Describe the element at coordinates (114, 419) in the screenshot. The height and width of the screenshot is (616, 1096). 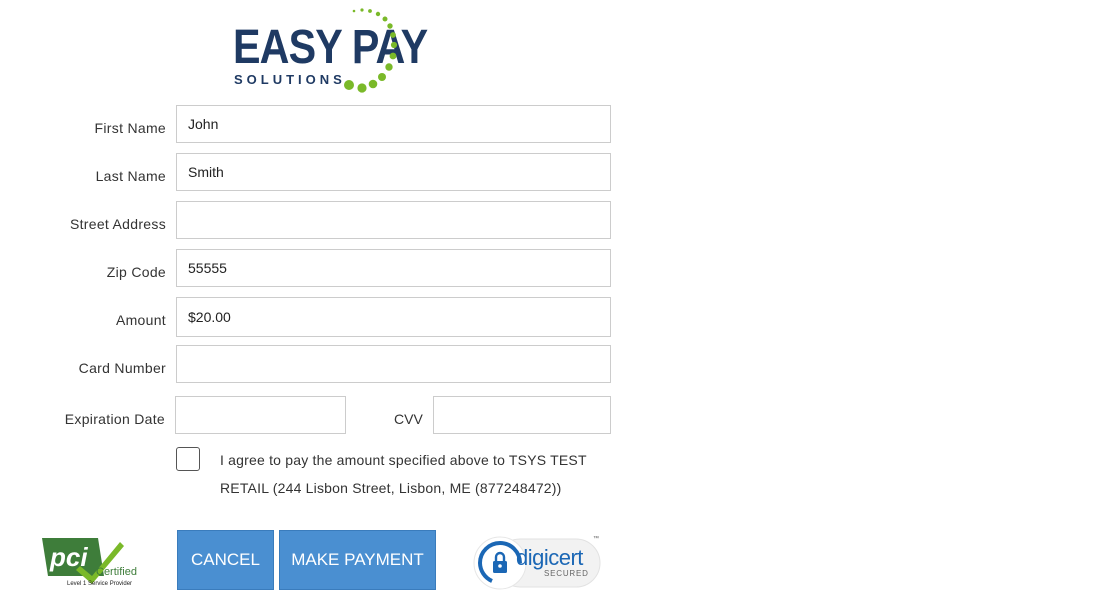
I see `expiration-date-label: Expiration Date` at that location.